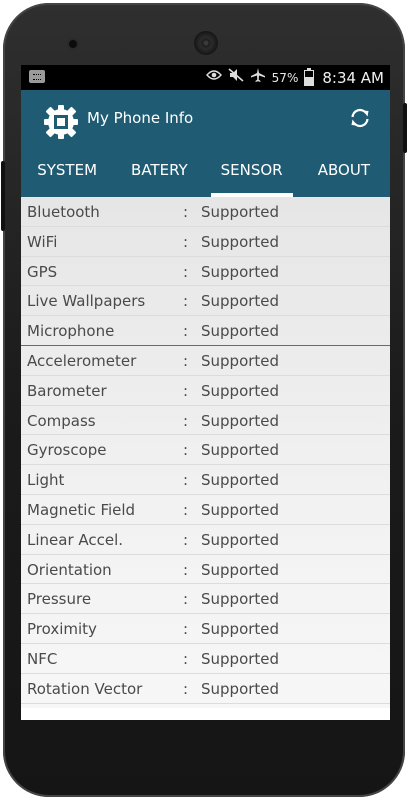 The image size is (408, 800). Describe the element at coordinates (405, 128) in the screenshot. I see `volume-button` at that location.